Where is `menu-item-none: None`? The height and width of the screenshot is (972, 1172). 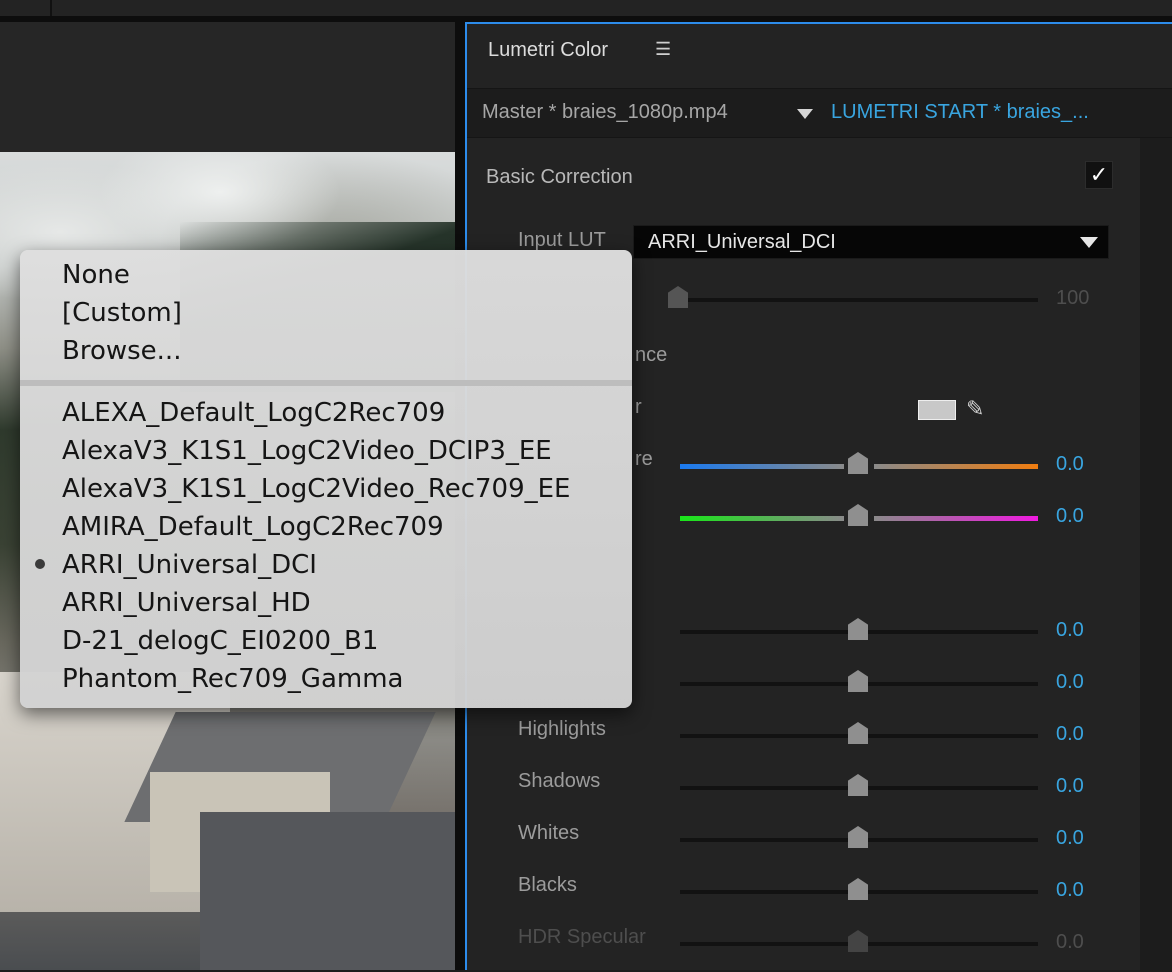
menu-item-none: None is located at coordinates (96, 275).